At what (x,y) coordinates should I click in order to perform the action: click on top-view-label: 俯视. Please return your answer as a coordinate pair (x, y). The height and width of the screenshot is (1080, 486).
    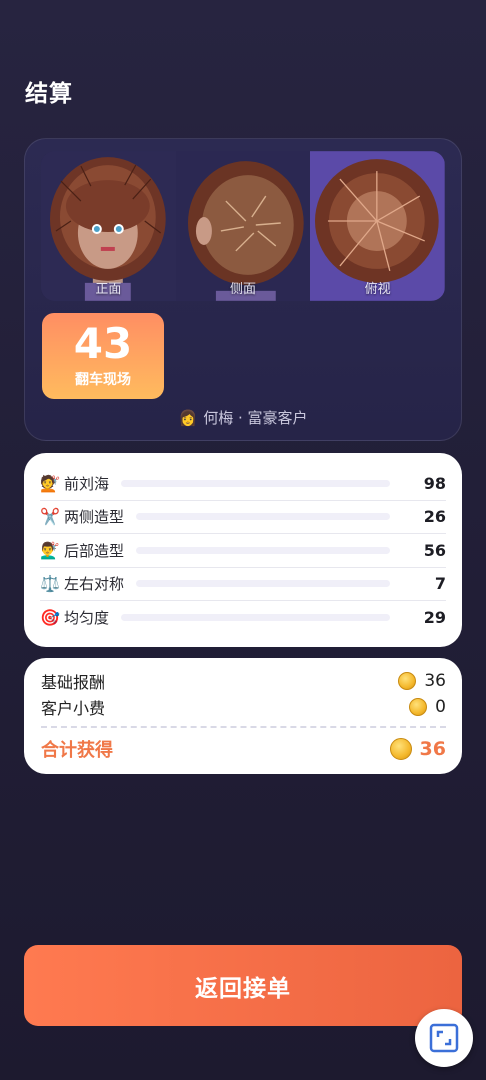
    Looking at the image, I should click on (377, 289).